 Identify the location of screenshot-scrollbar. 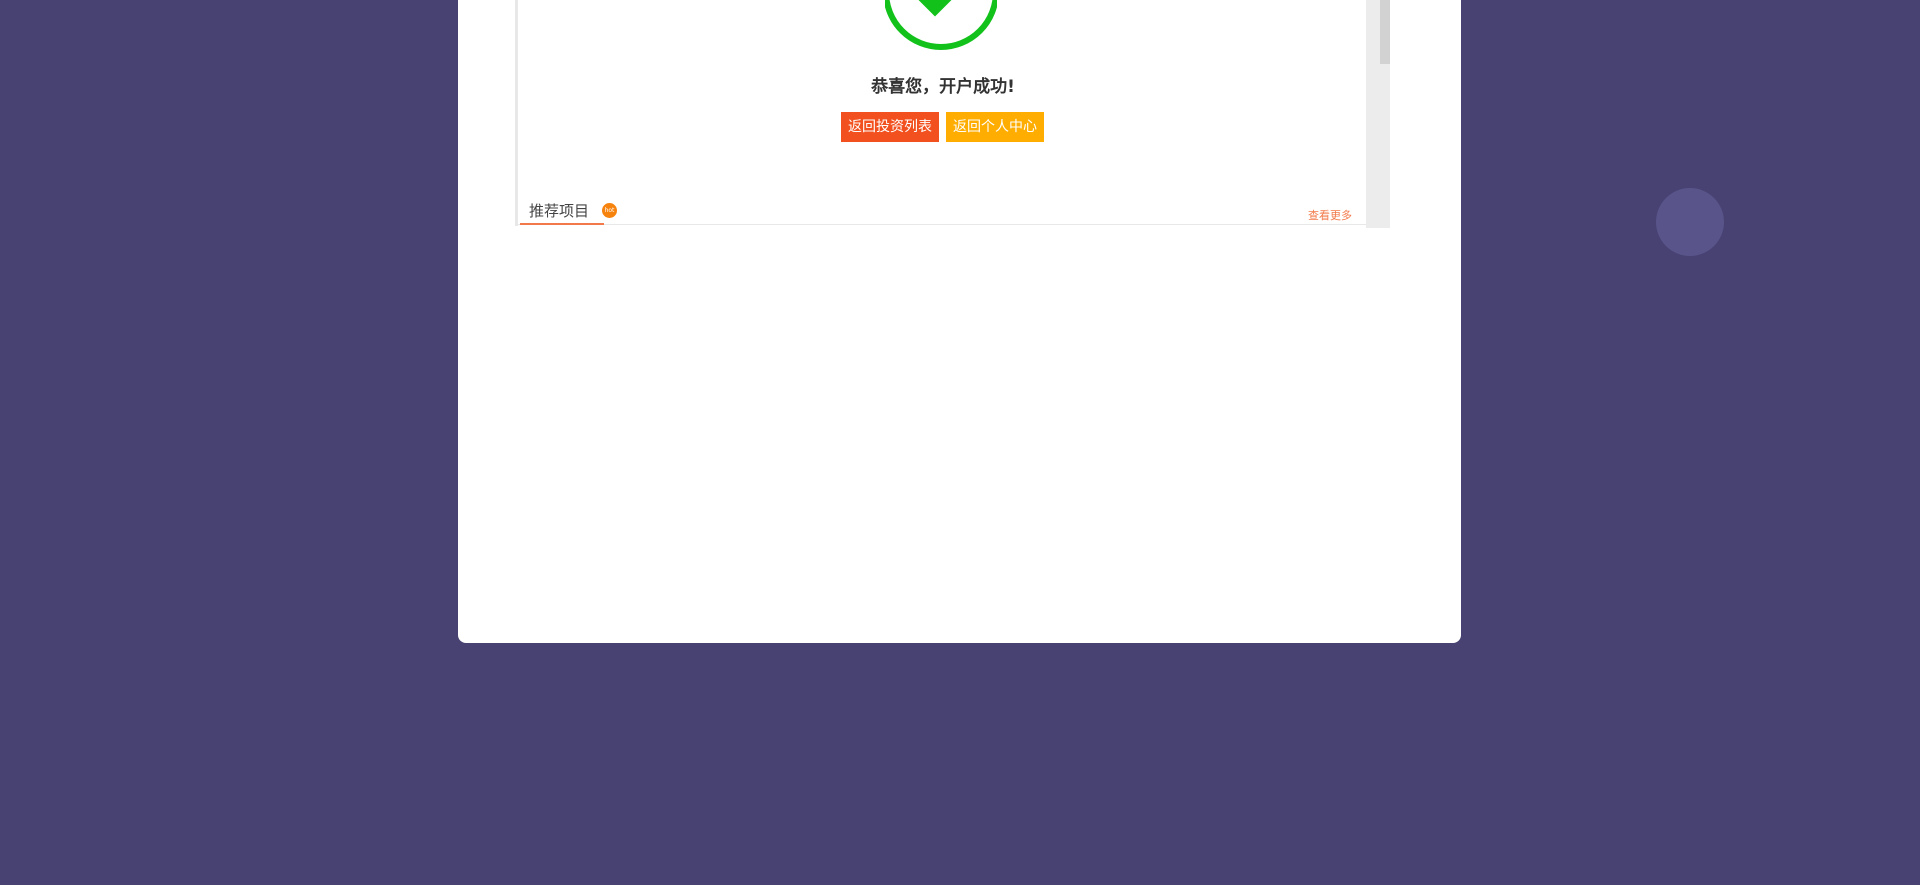
(1378, 114).